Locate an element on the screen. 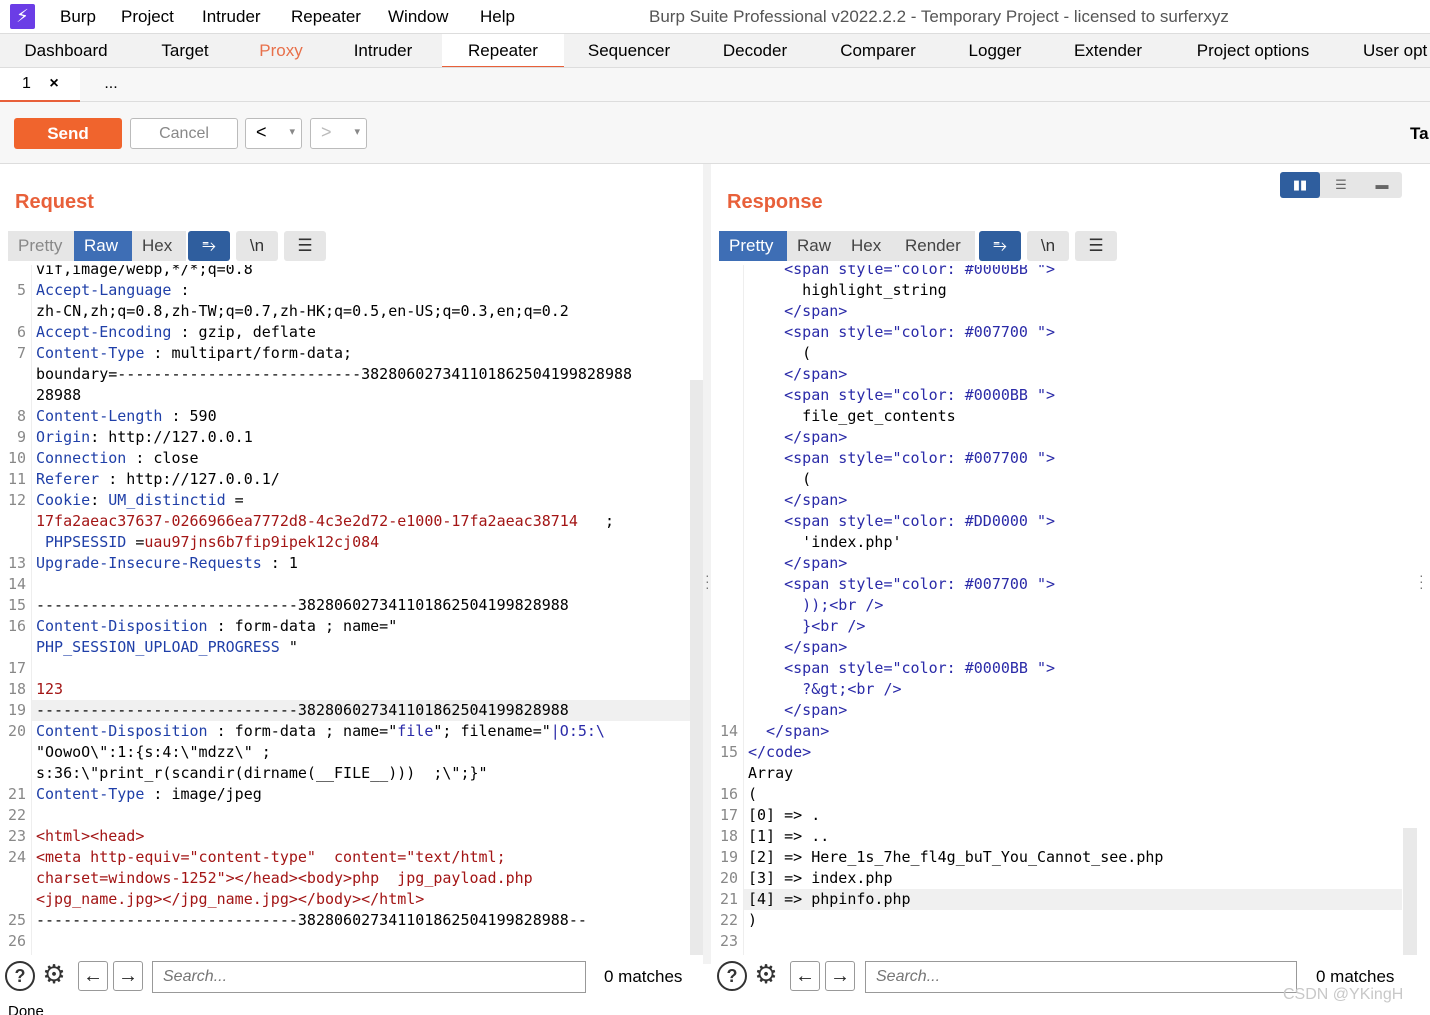 This screenshot has height=1015, width=1430. close-icon: × is located at coordinates (53, 83).